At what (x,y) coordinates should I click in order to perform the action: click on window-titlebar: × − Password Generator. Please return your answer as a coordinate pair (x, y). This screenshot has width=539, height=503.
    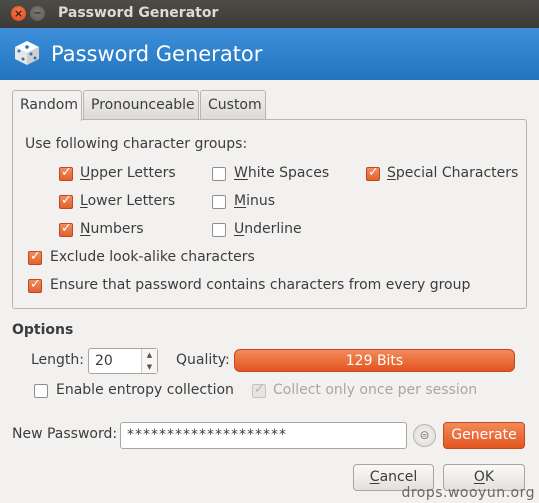
    Looking at the image, I should click on (269, 14).